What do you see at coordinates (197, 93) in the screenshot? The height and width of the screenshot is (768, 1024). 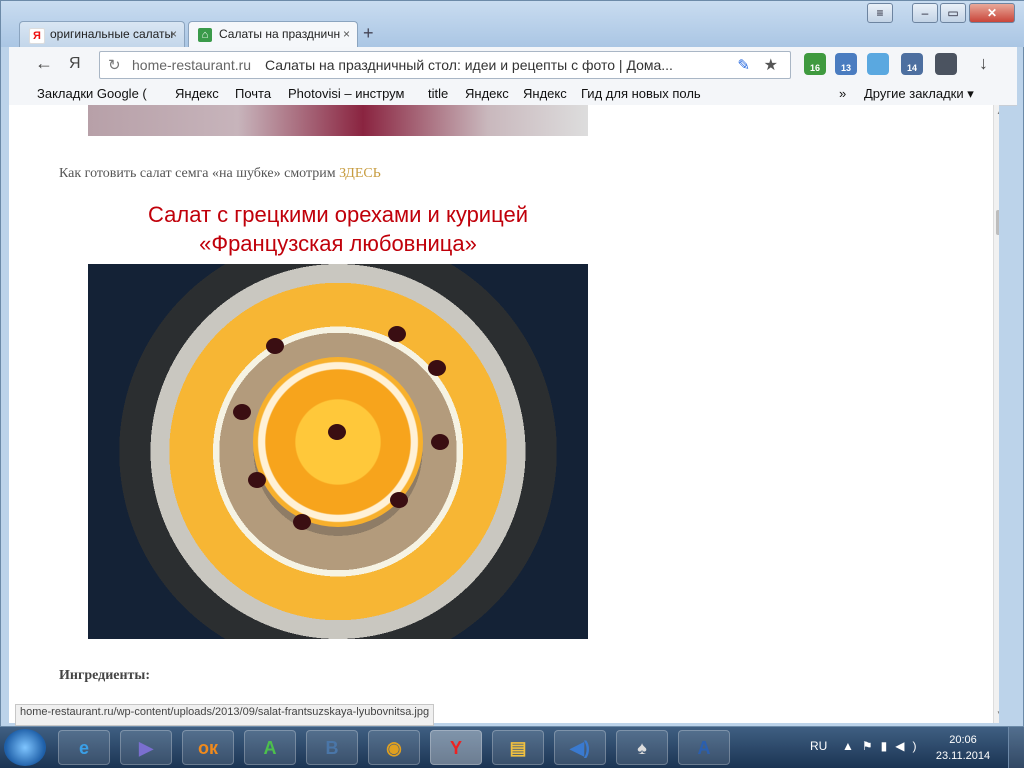 I see `bookmark-yandex: Яндекс` at bounding box center [197, 93].